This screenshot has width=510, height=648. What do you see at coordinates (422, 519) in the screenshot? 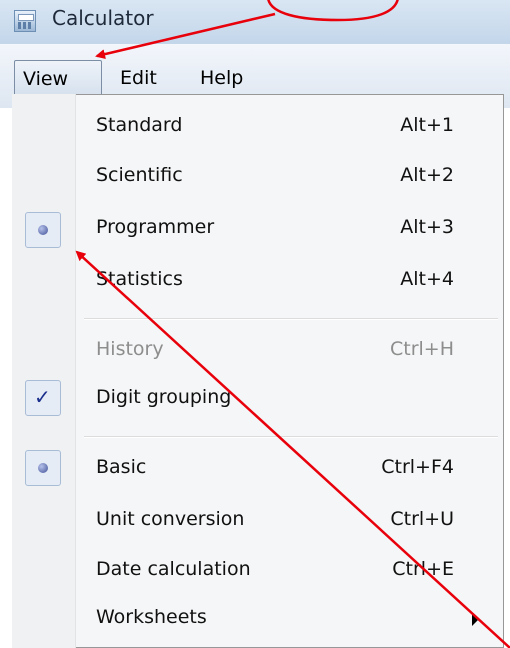
I see `menu-item-shortcut: Ctrl+U` at bounding box center [422, 519].